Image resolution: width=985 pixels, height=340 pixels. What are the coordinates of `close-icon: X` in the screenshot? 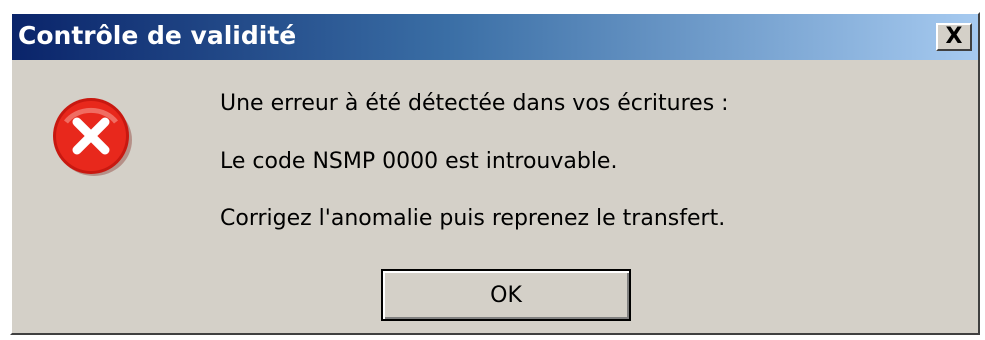 It's located at (954, 36).